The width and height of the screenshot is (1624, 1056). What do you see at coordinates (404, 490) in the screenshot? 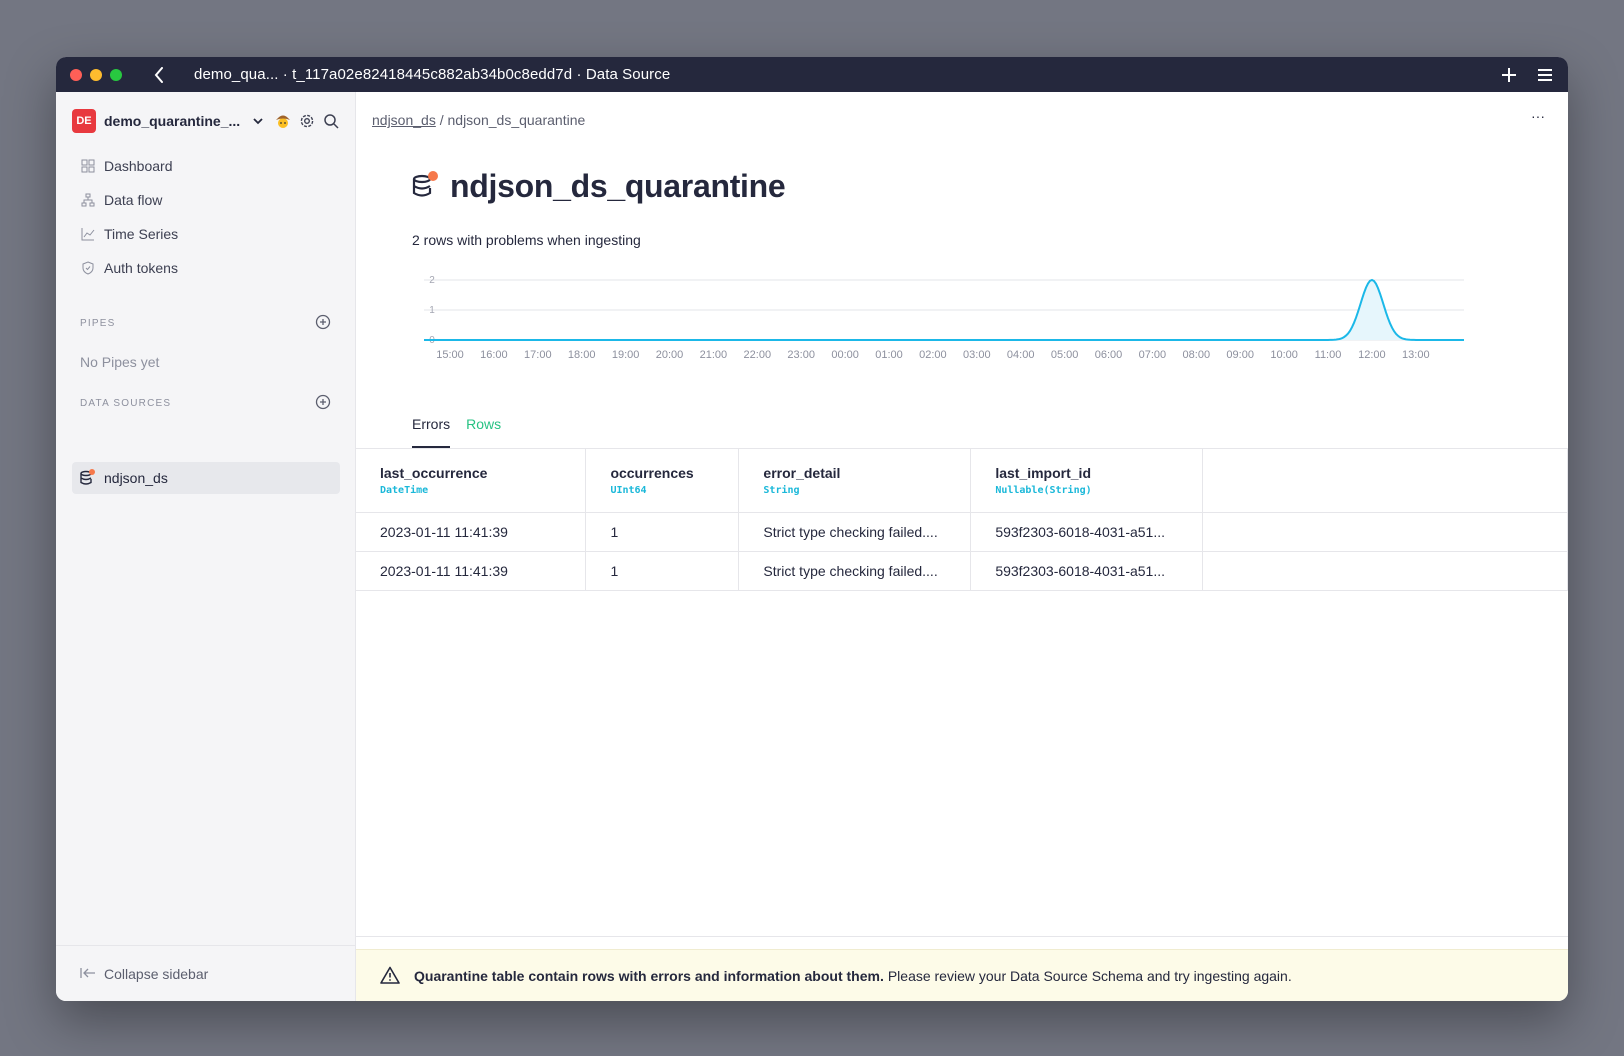
I see `column-type: DateTime` at bounding box center [404, 490].